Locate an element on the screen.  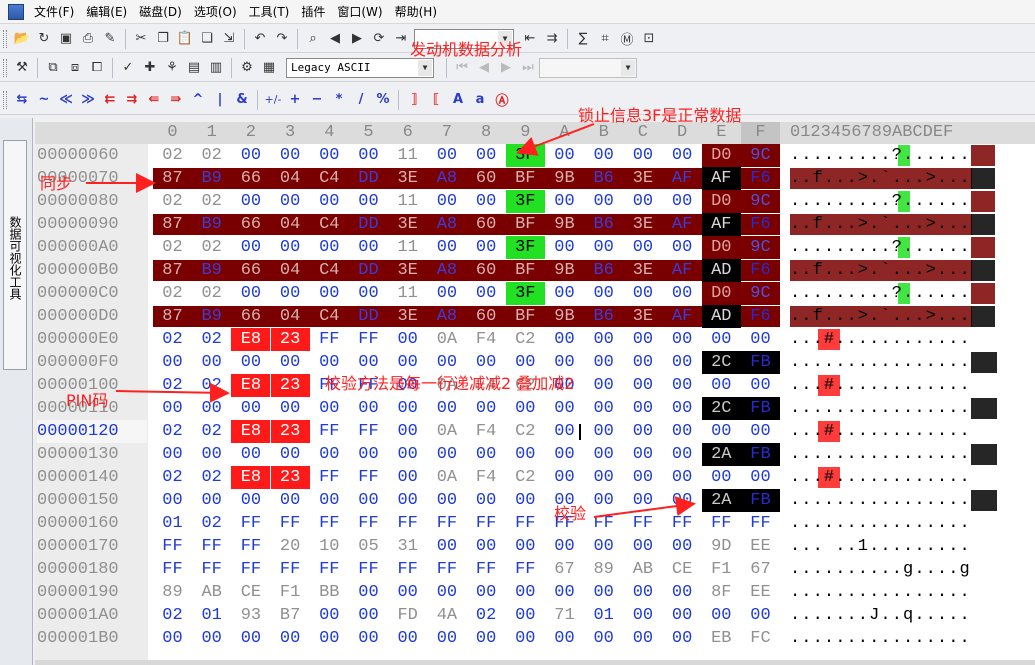
hex-byte: FD is located at coordinates (407, 615).